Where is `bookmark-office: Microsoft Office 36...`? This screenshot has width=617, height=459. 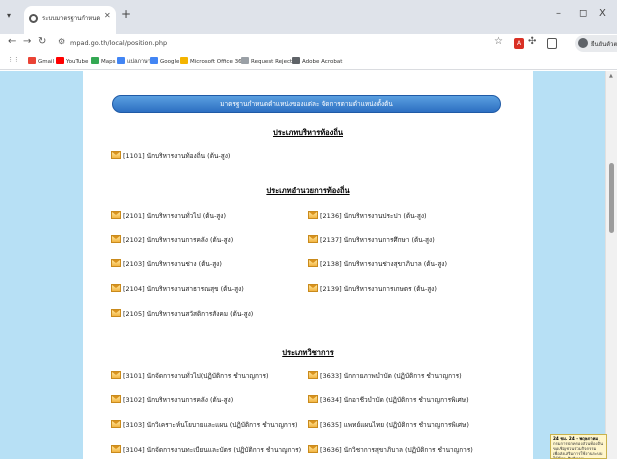
bookmark-office: Microsoft Office 36... is located at coordinates (213, 61).